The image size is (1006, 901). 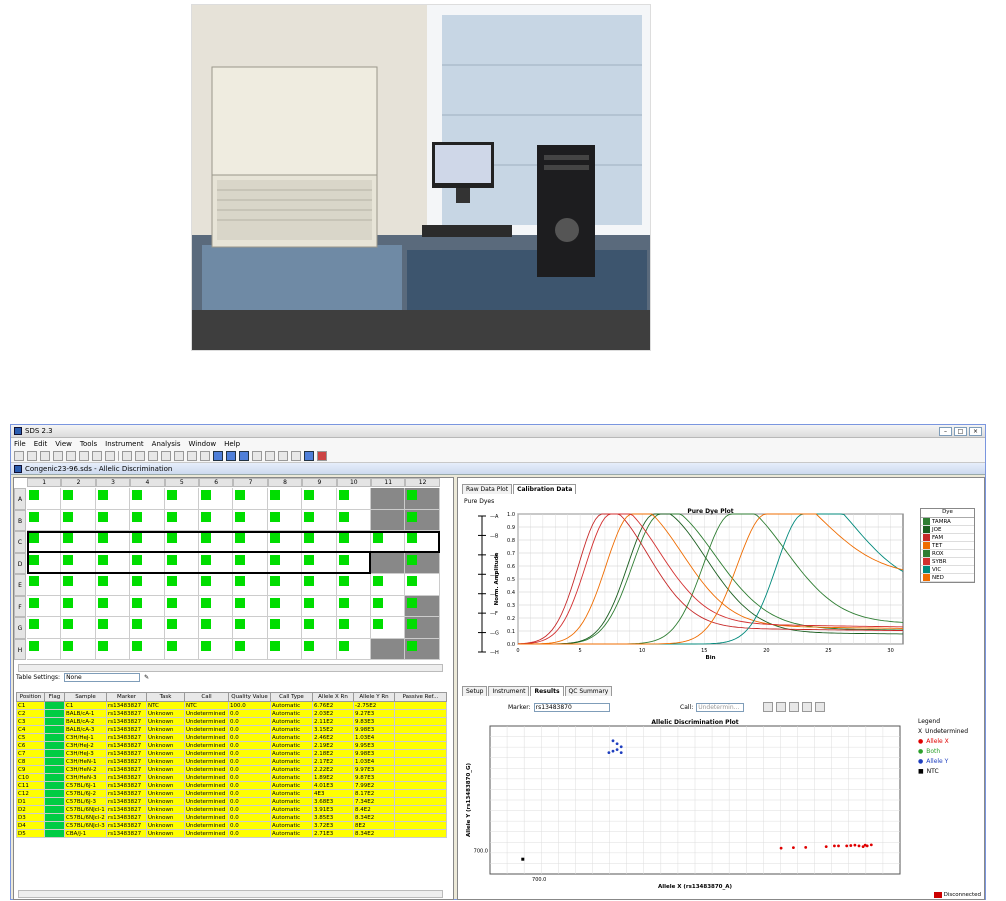 What do you see at coordinates (374, 697) in the screenshot?
I see `table-header-cell: Allele Y Rn` at bounding box center [374, 697].